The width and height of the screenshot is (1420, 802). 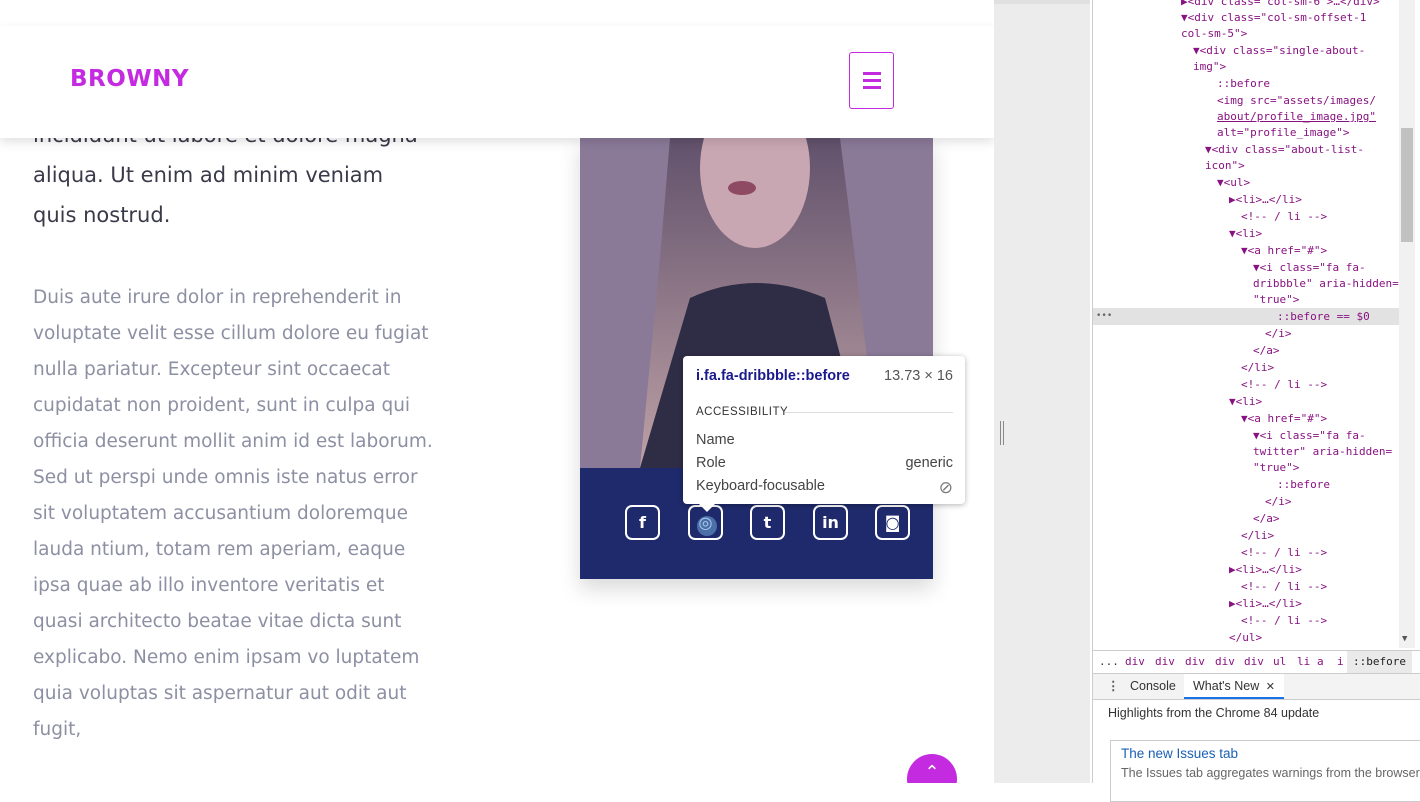 What do you see at coordinates (1283, 133) in the screenshot?
I see `dom-line: alt="profile_image">` at bounding box center [1283, 133].